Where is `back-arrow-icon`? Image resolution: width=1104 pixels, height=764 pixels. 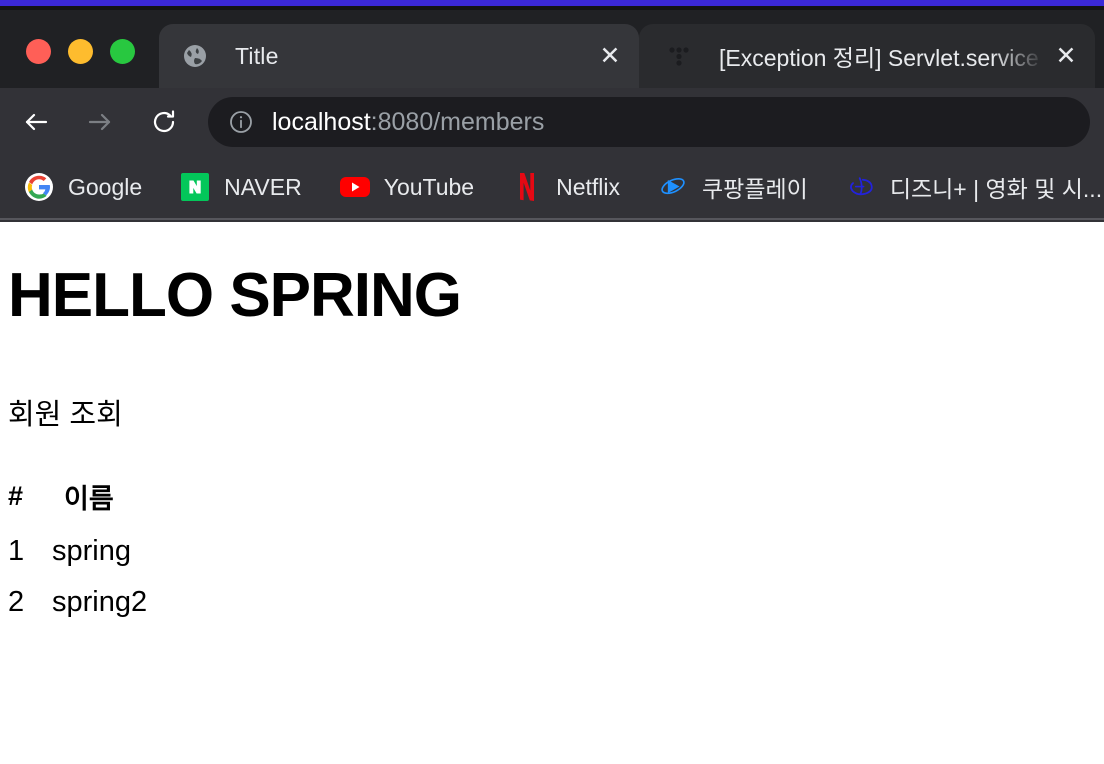
back-arrow-icon is located at coordinates (36, 122).